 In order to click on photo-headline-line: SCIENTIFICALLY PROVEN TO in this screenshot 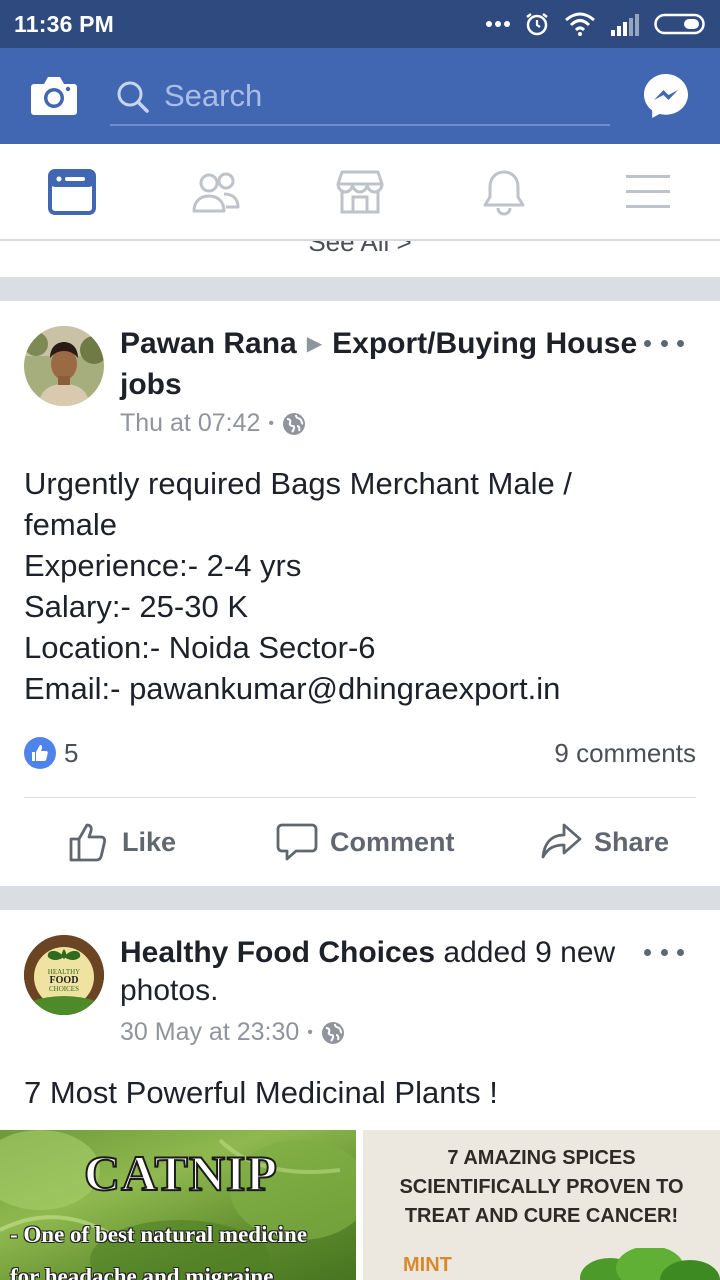, I will do `click(541, 1187)`.